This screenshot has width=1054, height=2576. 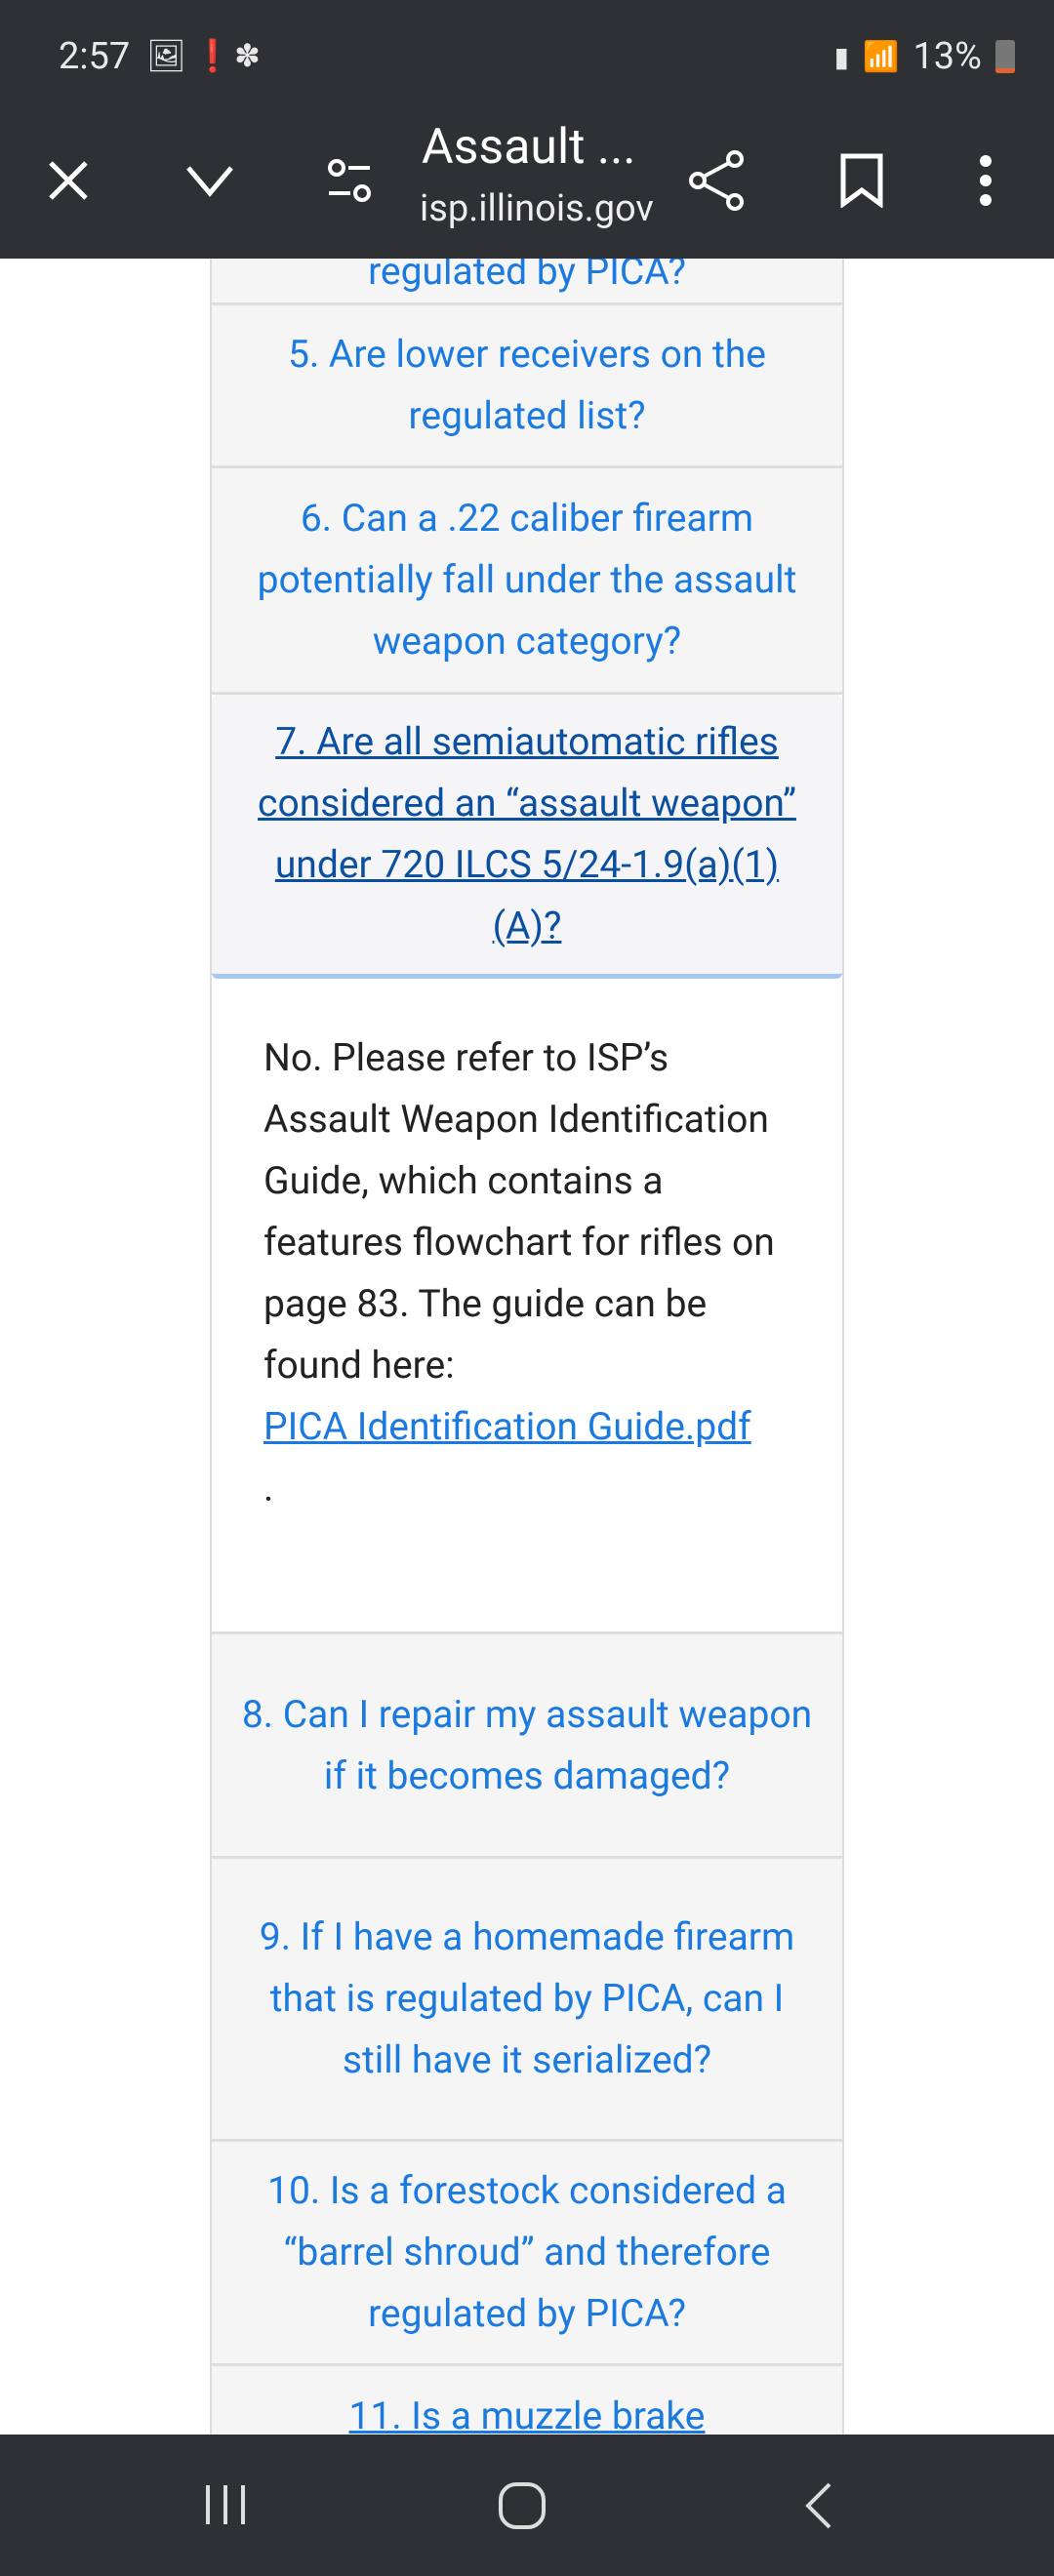 I want to click on faq-question-4: regulated by PICA?, so click(x=527, y=282).